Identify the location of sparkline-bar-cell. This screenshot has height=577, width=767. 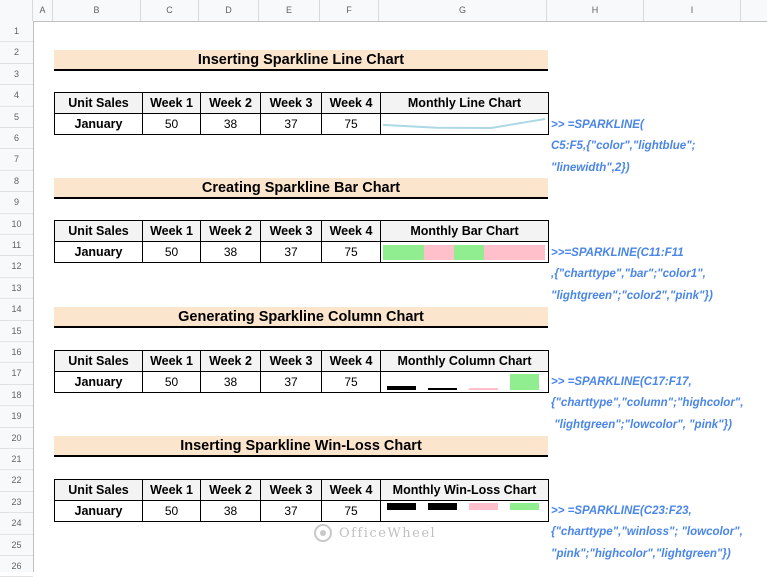
(464, 252).